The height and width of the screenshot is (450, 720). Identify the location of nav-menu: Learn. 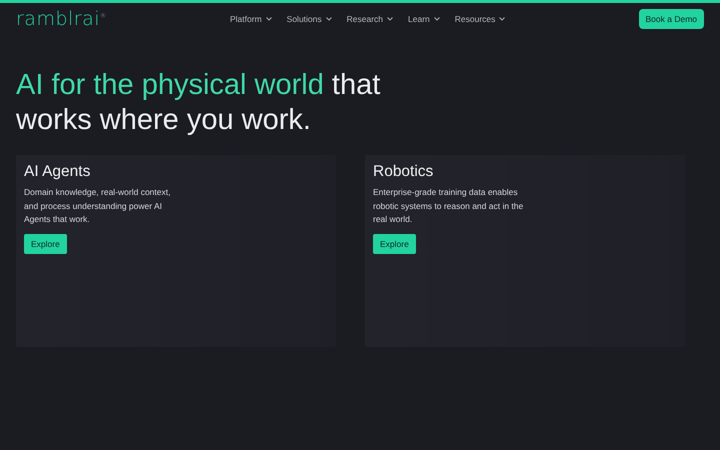
(424, 19).